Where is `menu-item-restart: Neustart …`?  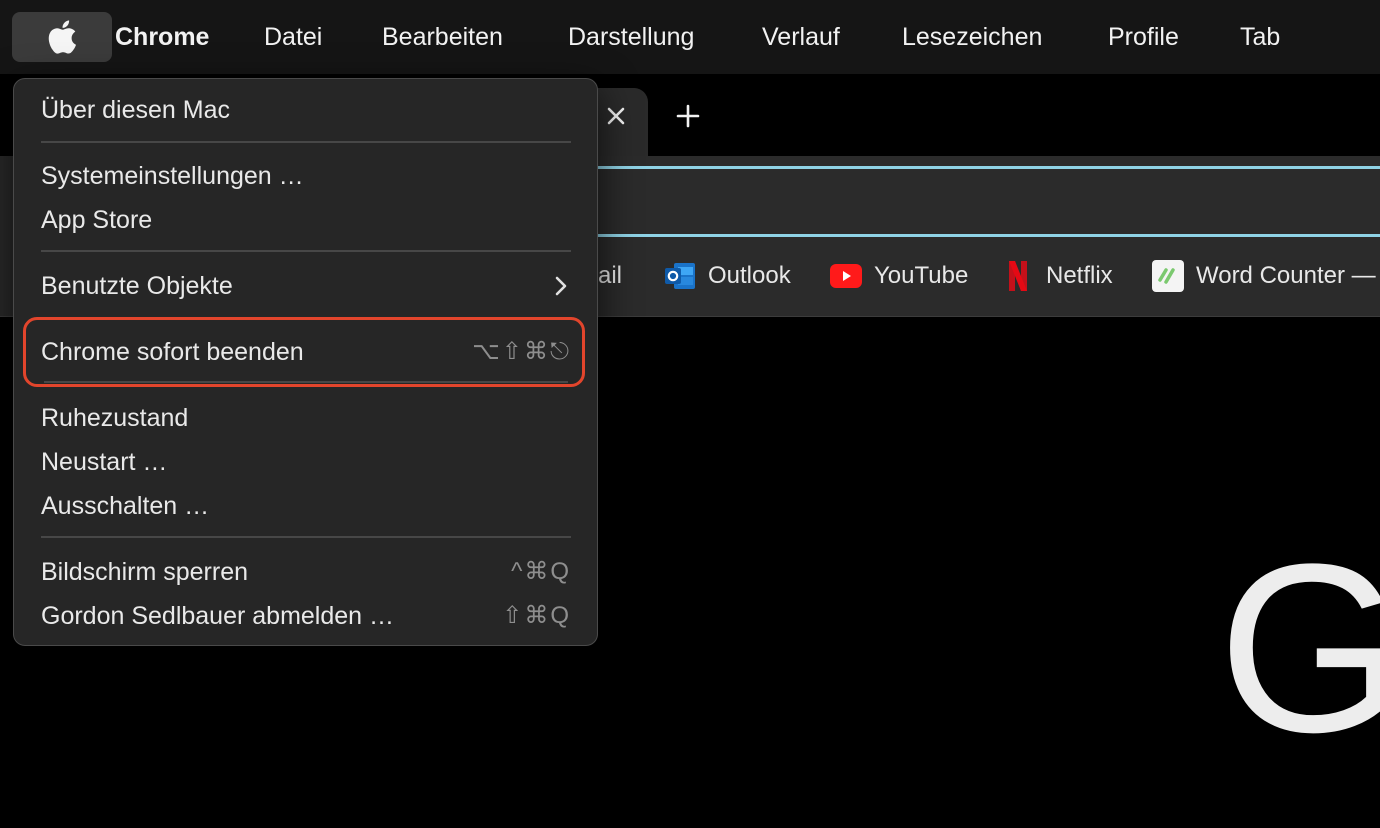 menu-item-restart: Neustart … is located at coordinates (104, 462).